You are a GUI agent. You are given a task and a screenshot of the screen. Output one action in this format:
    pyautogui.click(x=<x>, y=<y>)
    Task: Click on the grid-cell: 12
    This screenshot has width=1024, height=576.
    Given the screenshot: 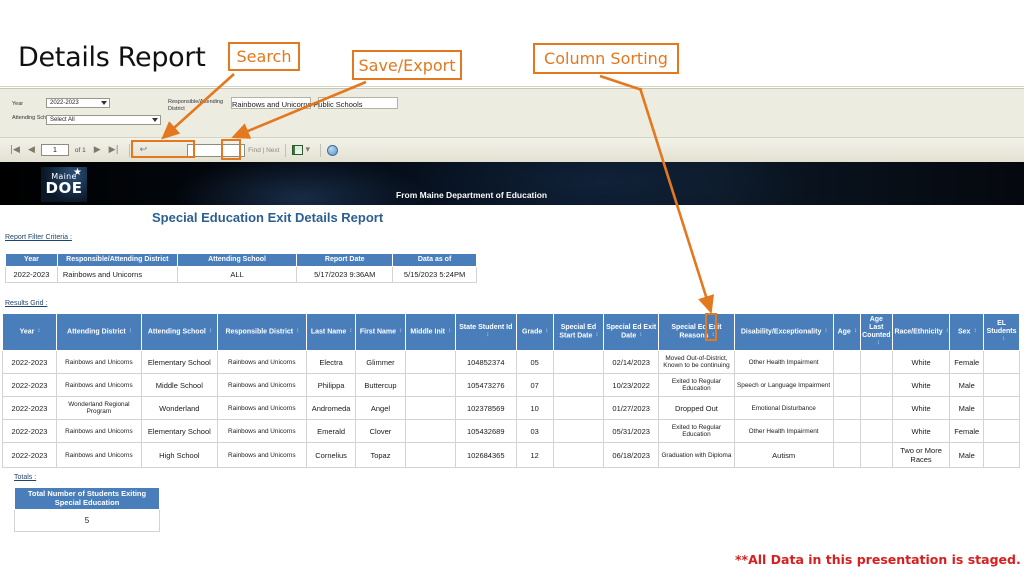 What is the action you would take?
    pyautogui.click(x=534, y=455)
    